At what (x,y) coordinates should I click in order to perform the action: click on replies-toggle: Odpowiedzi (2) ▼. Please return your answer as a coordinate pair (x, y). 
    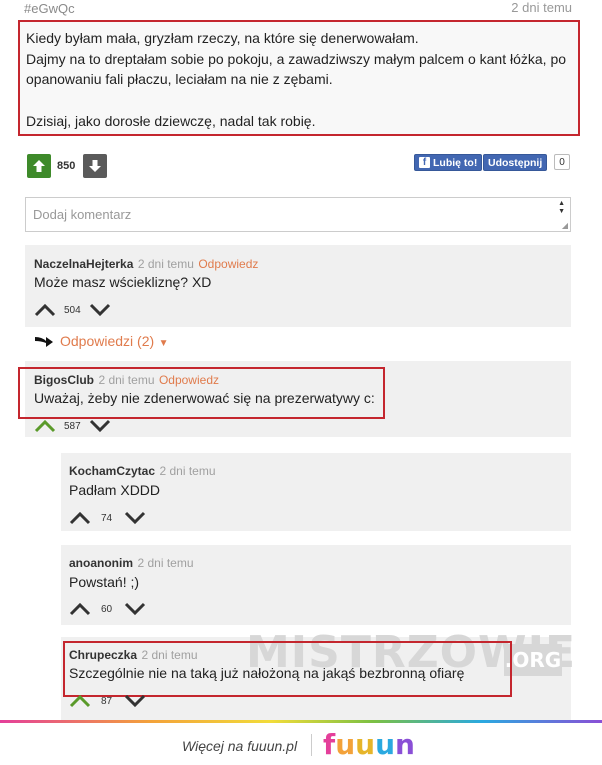
    Looking at the image, I should click on (114, 342).